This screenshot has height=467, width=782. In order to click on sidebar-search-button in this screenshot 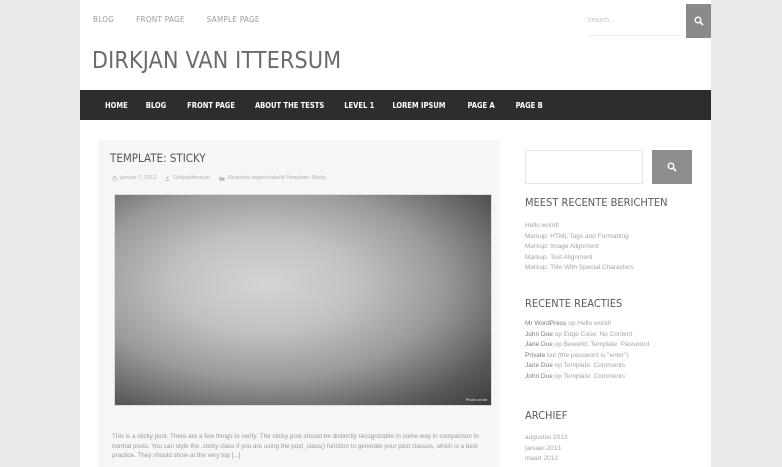, I will do `click(672, 167)`.